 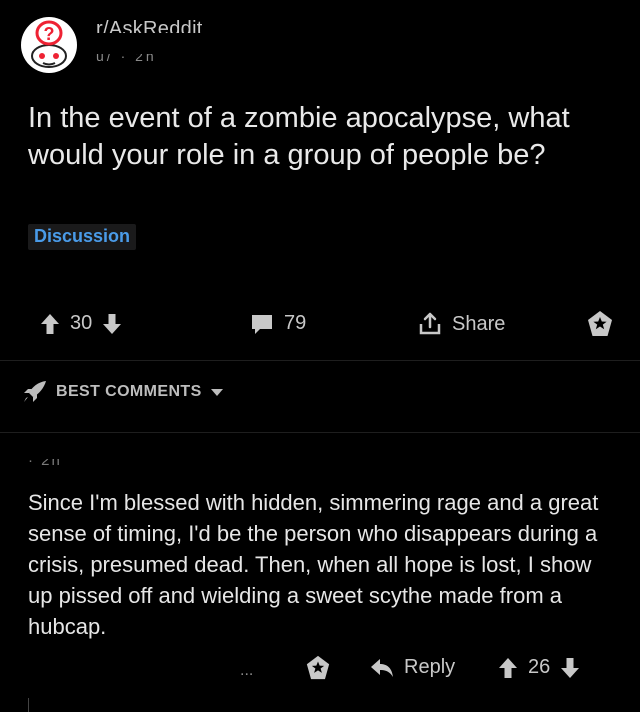 I want to click on subreddit-name: r/AskReddit, so click(x=149, y=25).